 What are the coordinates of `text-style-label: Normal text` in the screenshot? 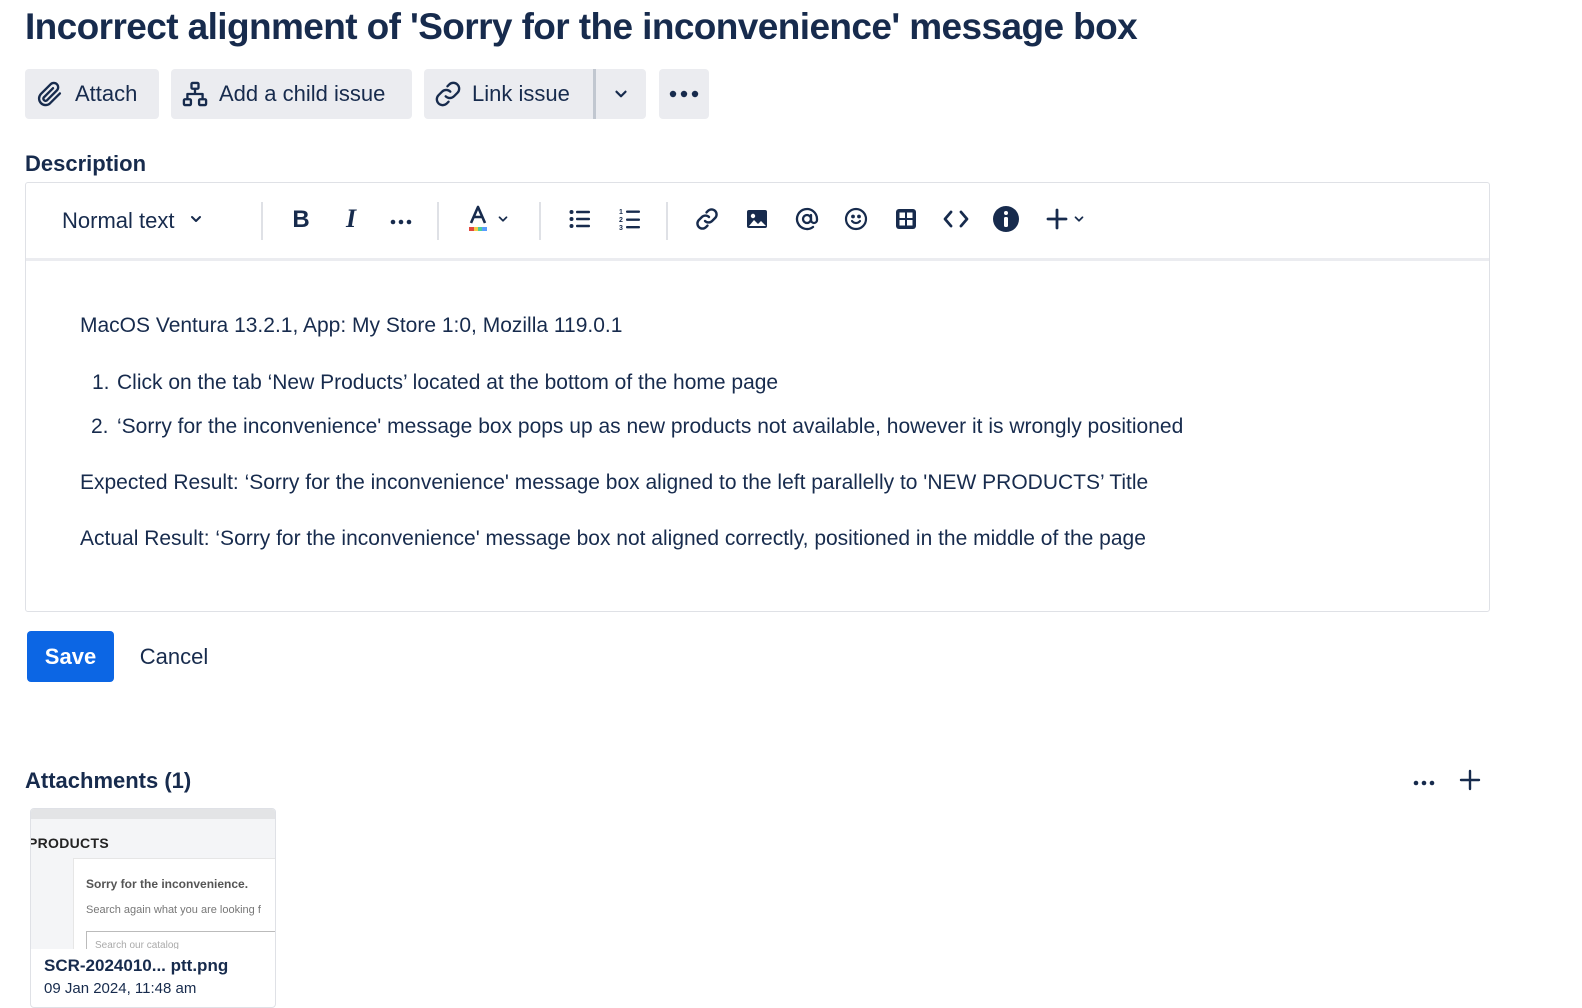 It's located at (118, 220).